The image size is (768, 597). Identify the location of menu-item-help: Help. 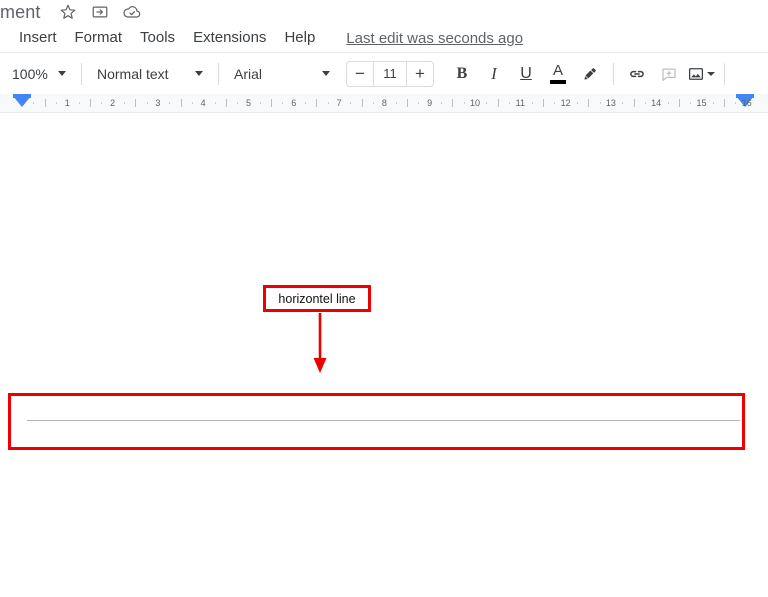
(299, 38).